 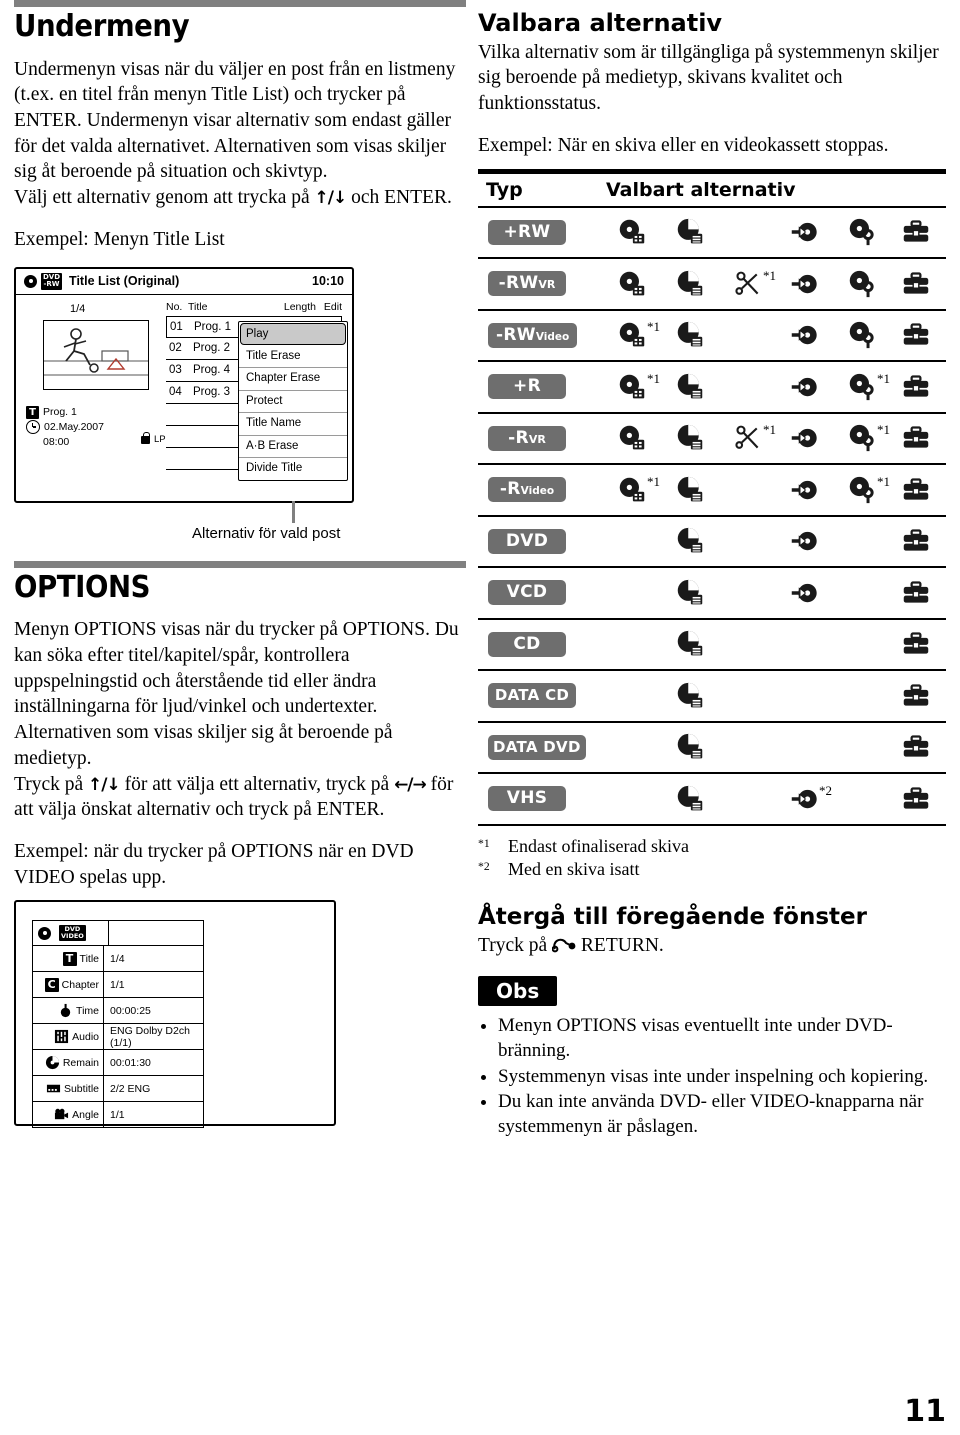 I want to click on options-row-time: Time 00:00:25, so click(x=118, y=1011).